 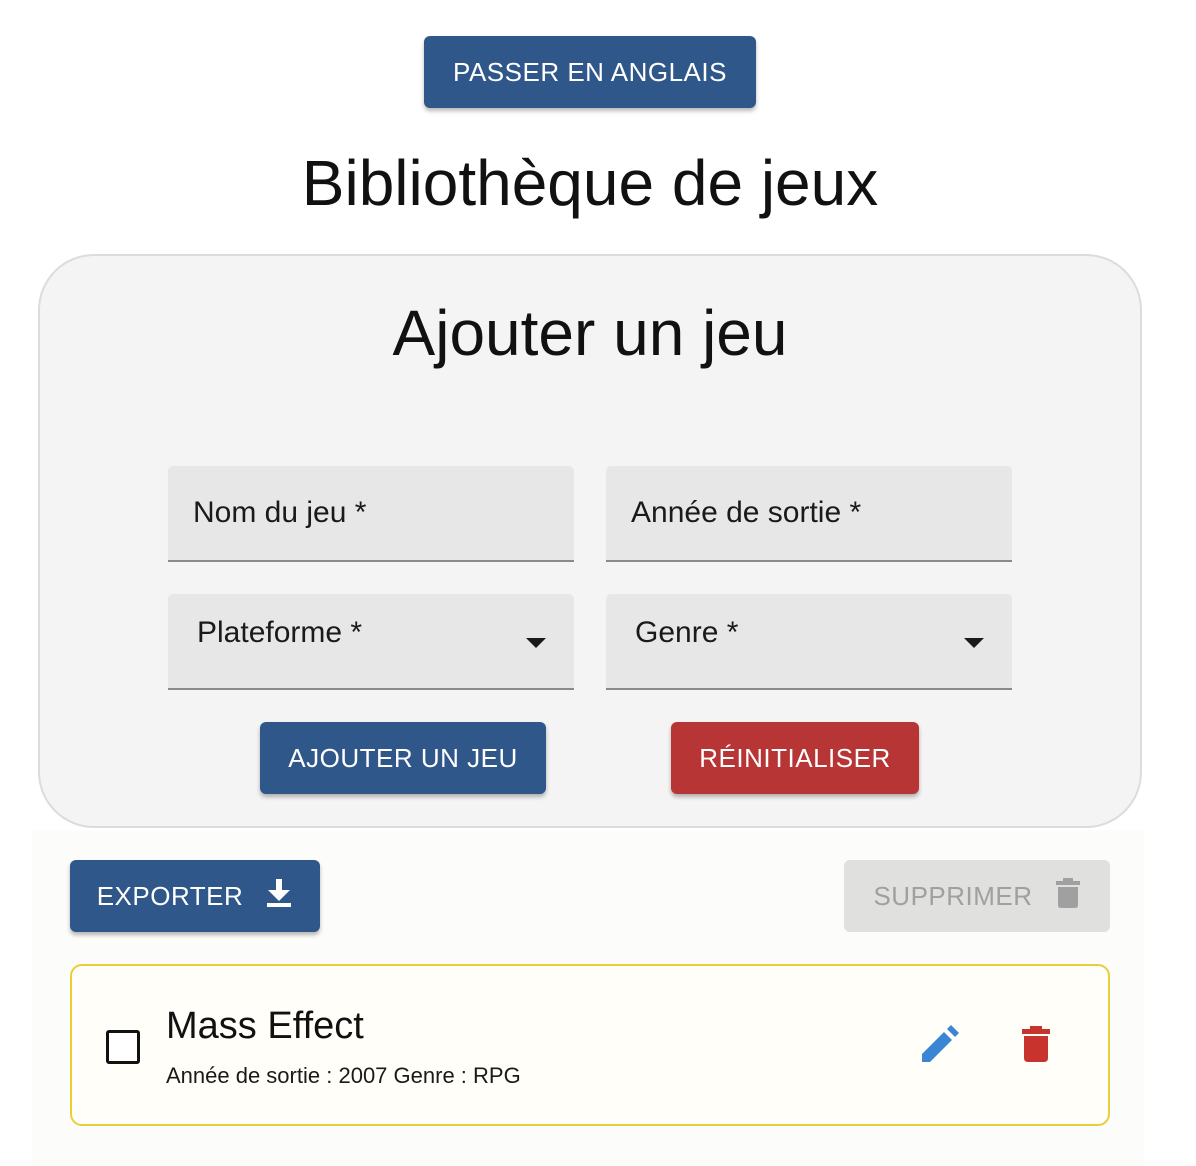 I want to click on download-icon, so click(x=279, y=896).